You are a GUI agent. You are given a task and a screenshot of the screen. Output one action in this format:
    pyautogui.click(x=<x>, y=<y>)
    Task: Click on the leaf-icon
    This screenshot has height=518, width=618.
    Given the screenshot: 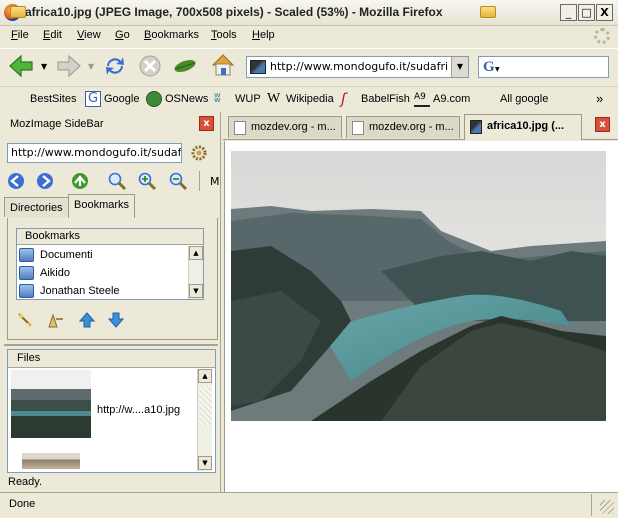 What is the action you would take?
    pyautogui.click(x=185, y=66)
    